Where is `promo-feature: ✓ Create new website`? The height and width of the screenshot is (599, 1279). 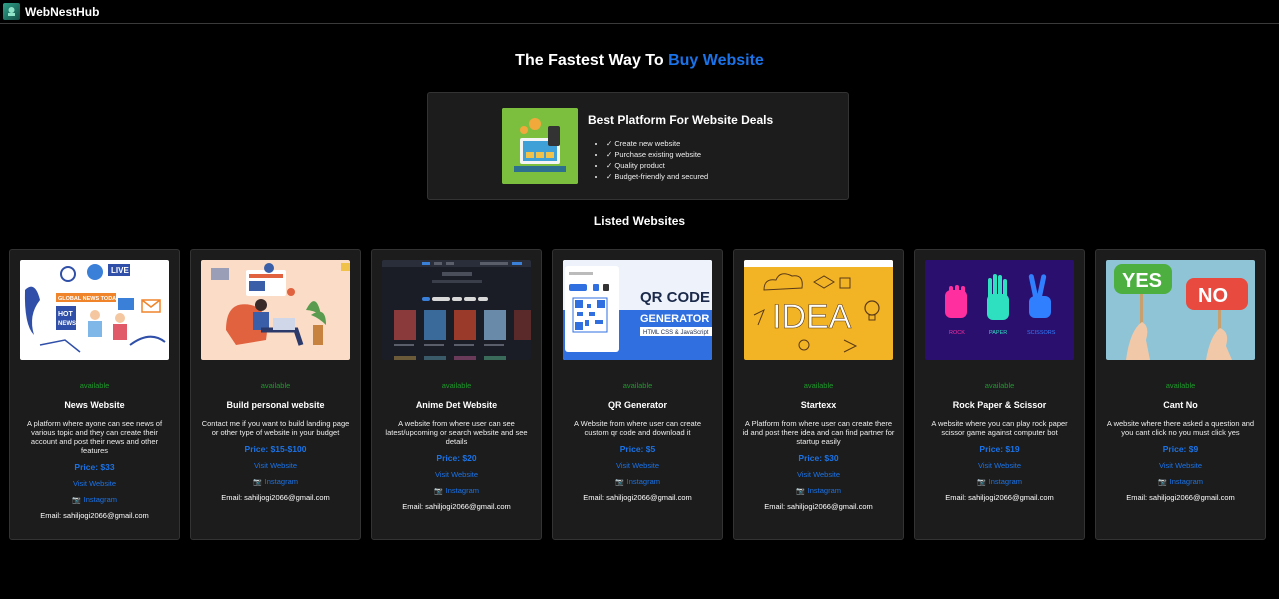 promo-feature: ✓ Create new website is located at coordinates (657, 143).